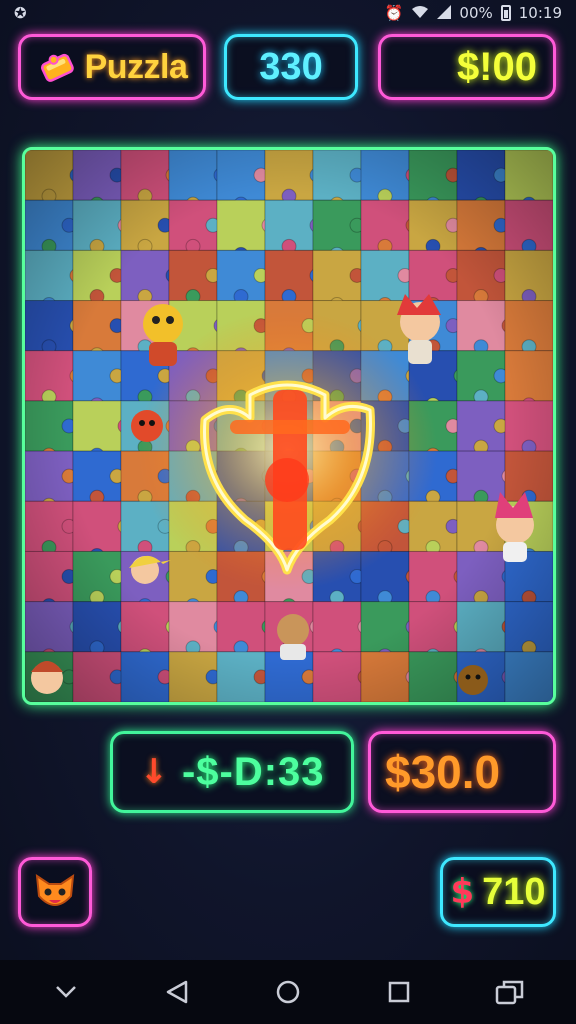 This screenshot has width=576, height=1024. I want to click on coins-value: 710, so click(514, 891).